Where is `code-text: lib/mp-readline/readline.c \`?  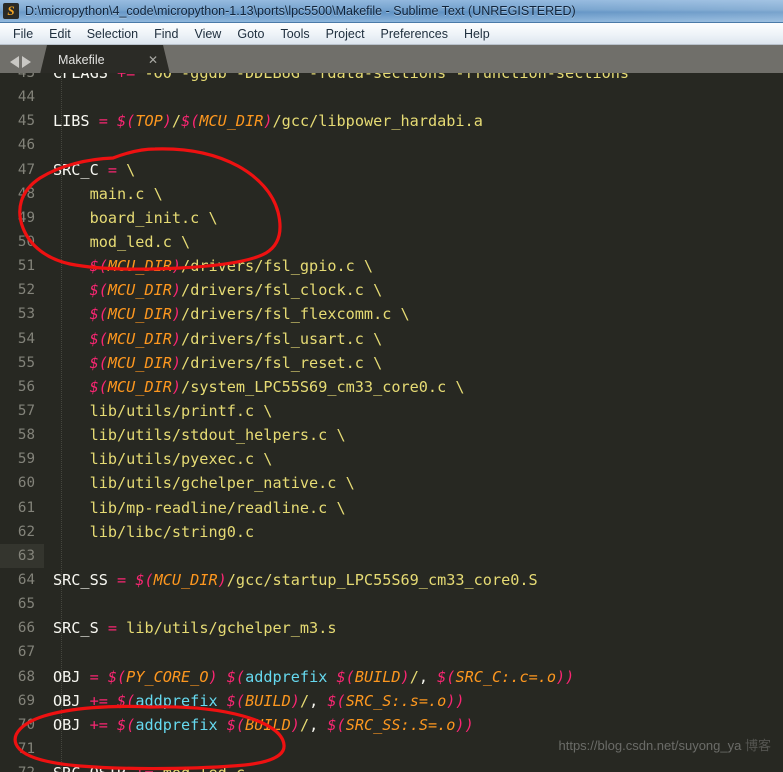 code-text: lib/mp-readline/readline.c \ is located at coordinates (195, 508).